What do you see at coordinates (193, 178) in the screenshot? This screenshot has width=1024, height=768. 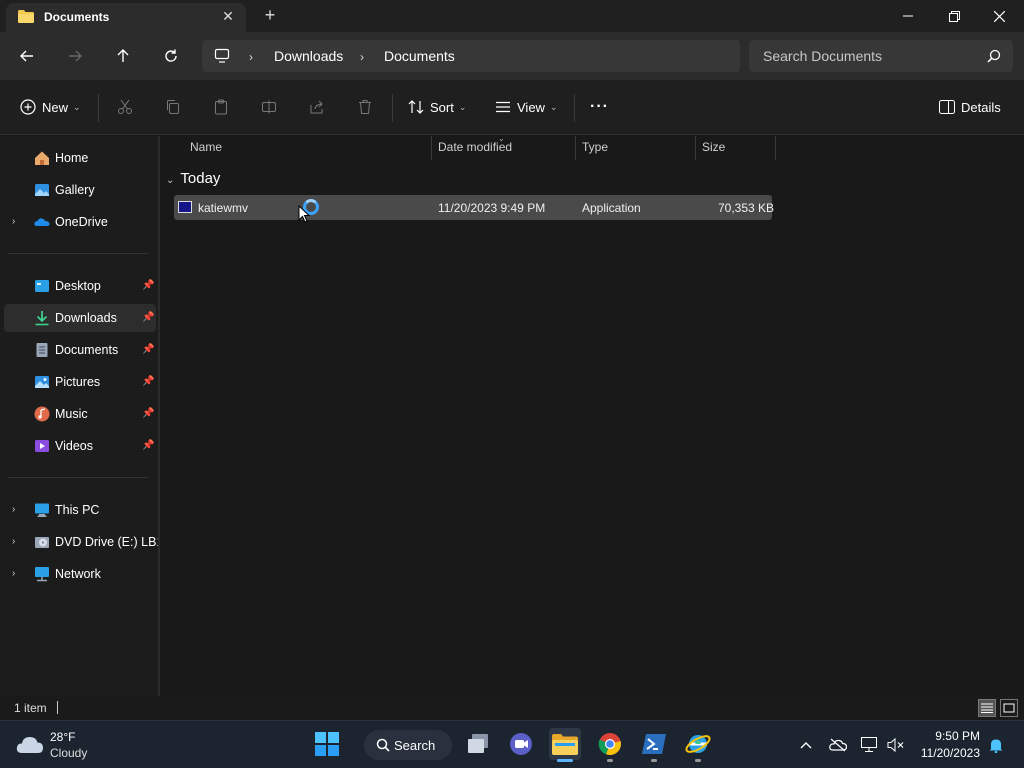 I see `group-header-today: ⌄ Today` at bounding box center [193, 178].